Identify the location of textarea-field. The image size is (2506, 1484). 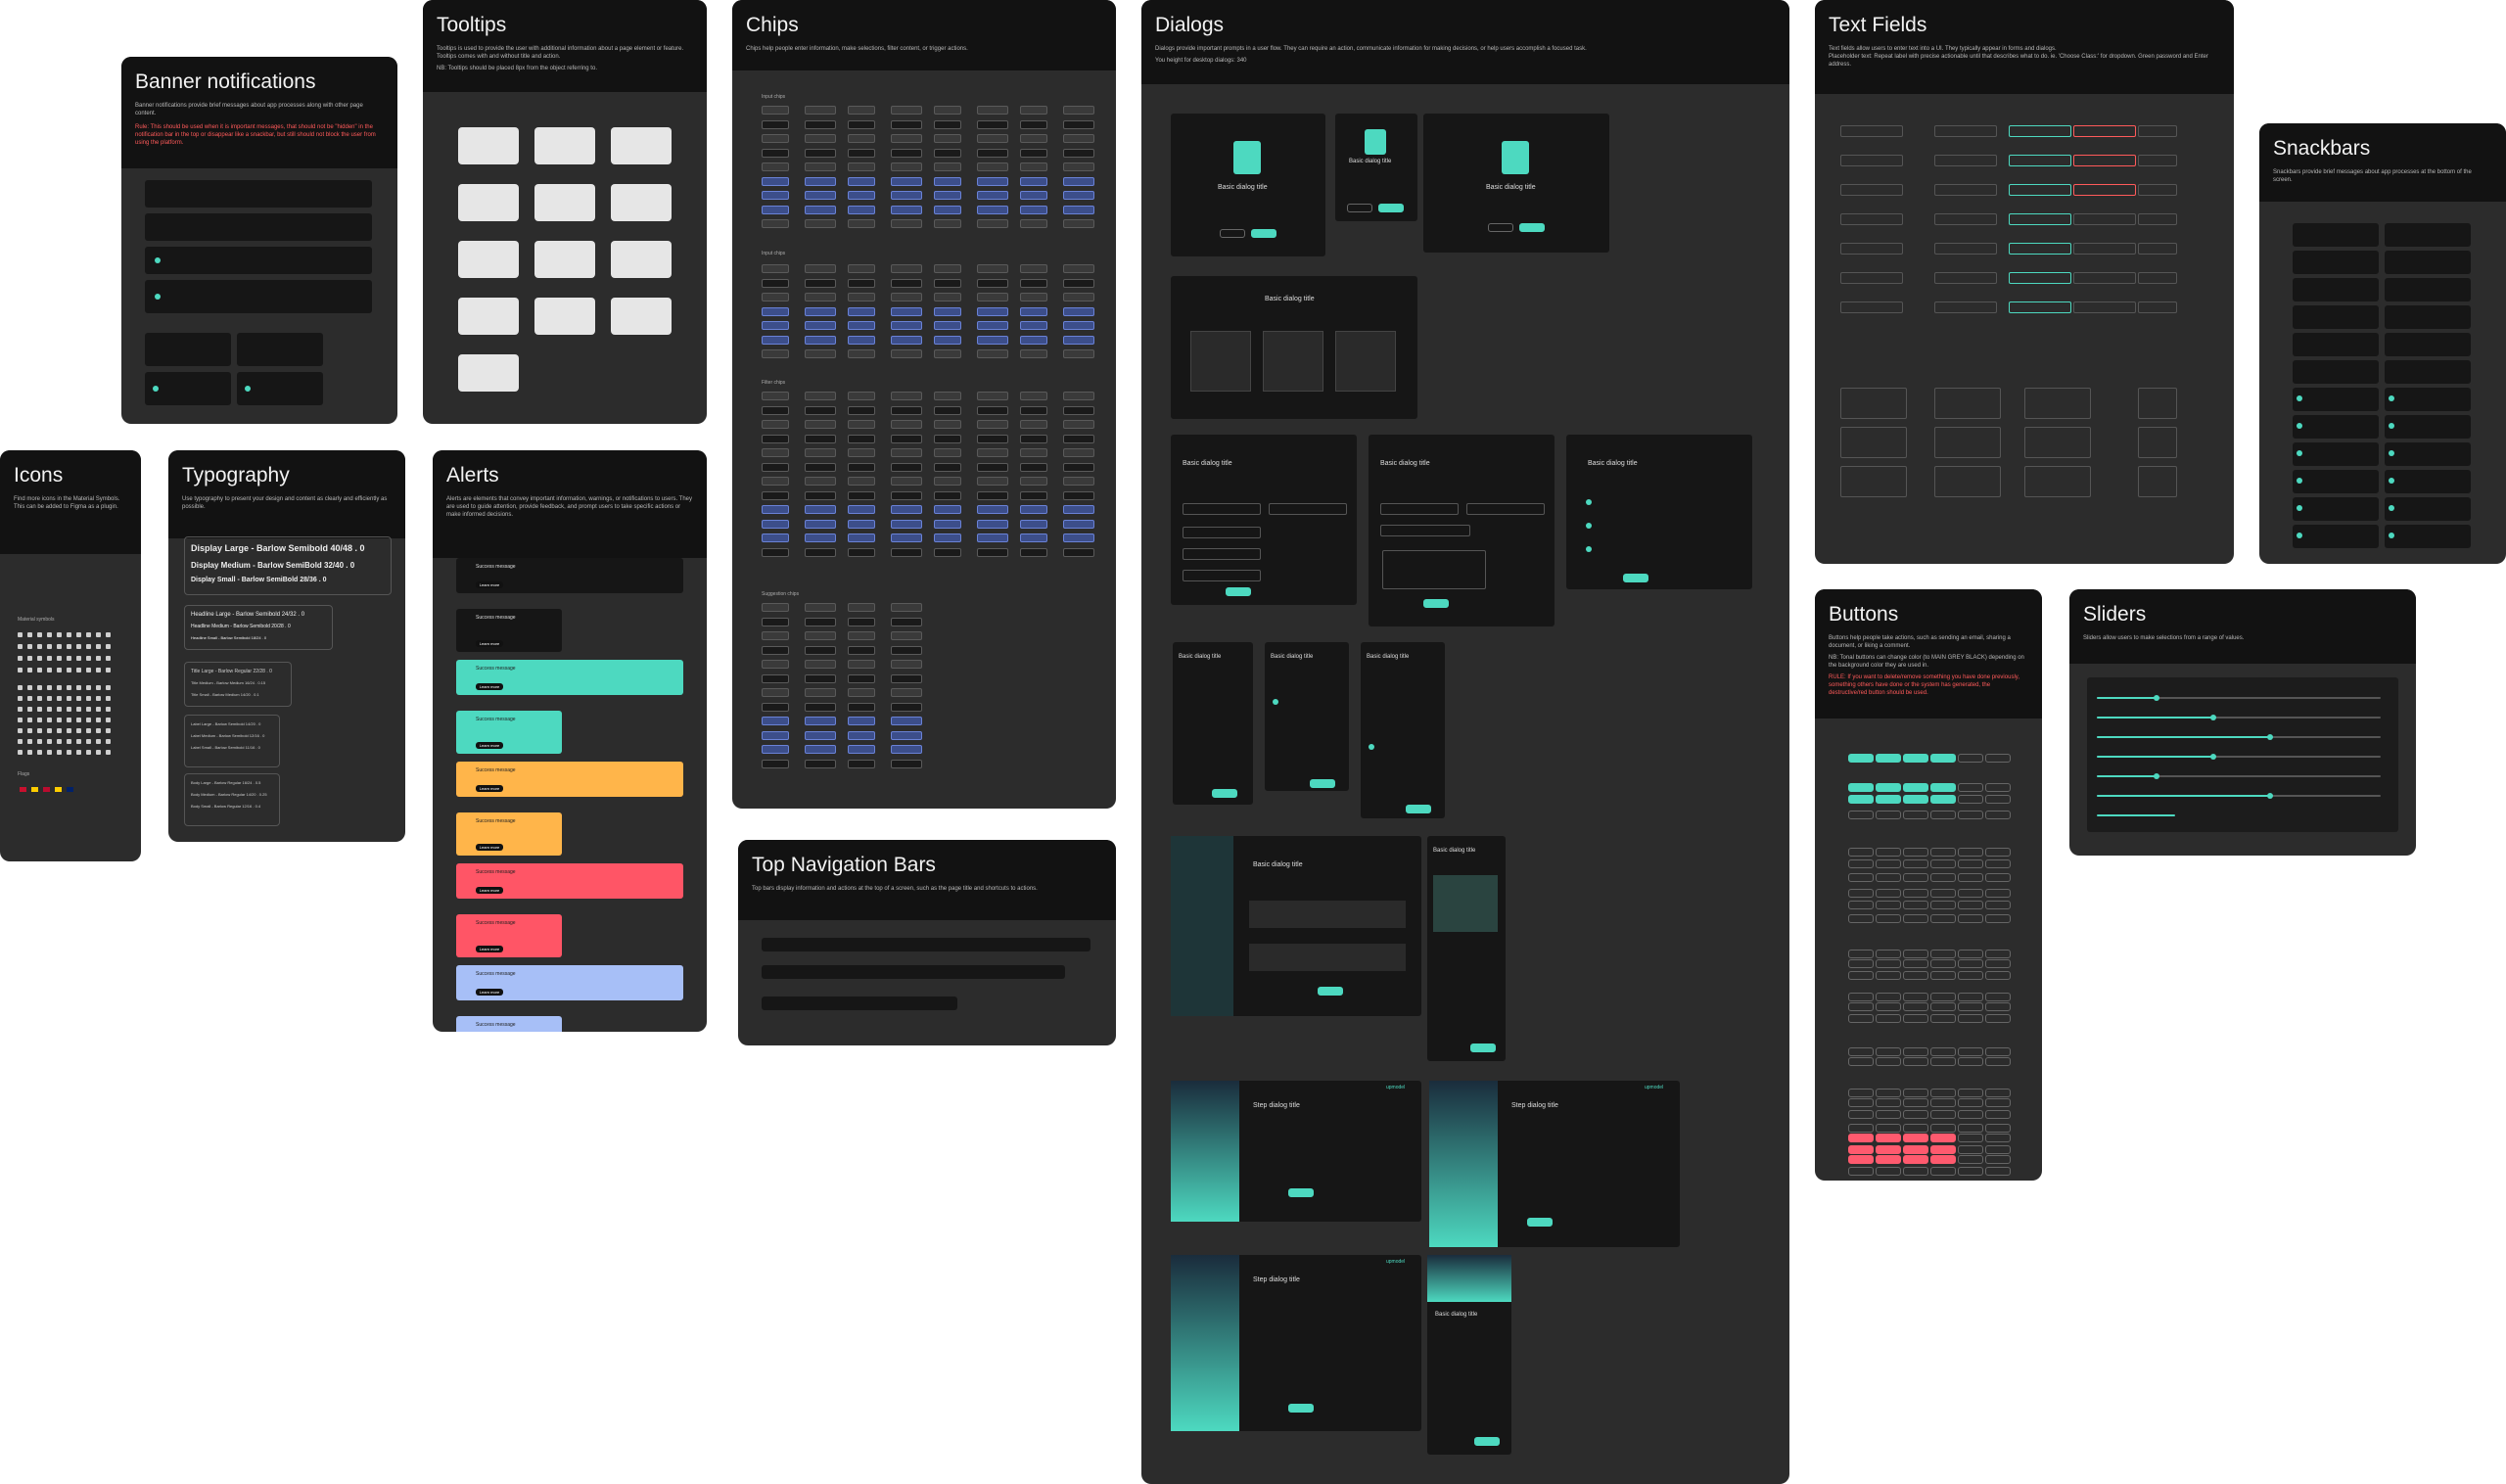
(1967, 481).